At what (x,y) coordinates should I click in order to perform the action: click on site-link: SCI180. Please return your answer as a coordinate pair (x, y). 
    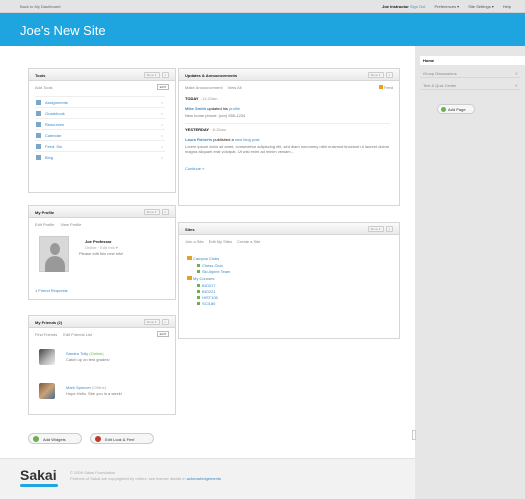
    Looking at the image, I should click on (206, 303).